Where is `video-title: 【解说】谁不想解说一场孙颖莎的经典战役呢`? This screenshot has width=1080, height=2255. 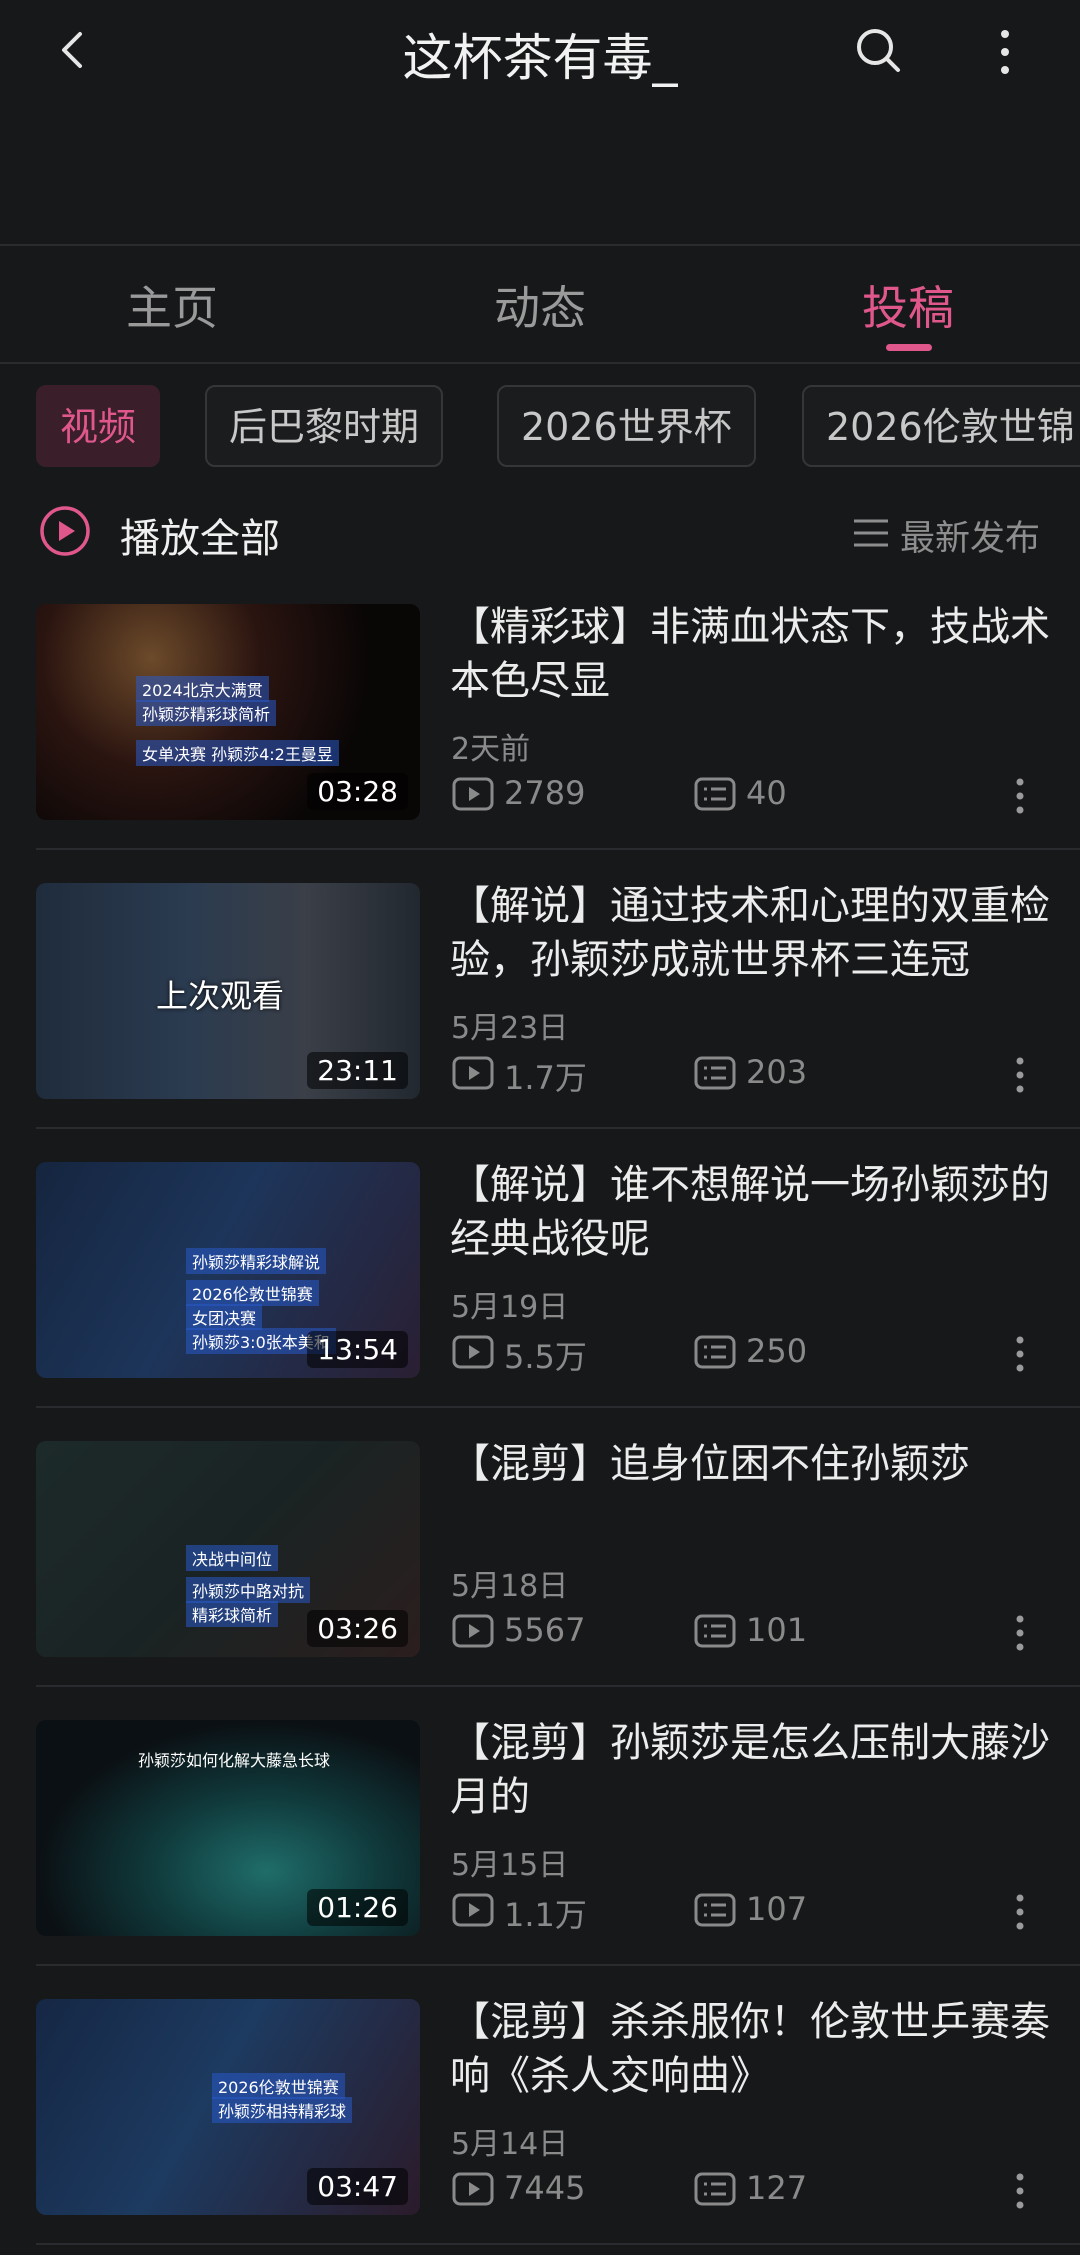 video-title: 【解说】谁不想解说一场孙颖莎的经典战役呢 is located at coordinates (750, 1212).